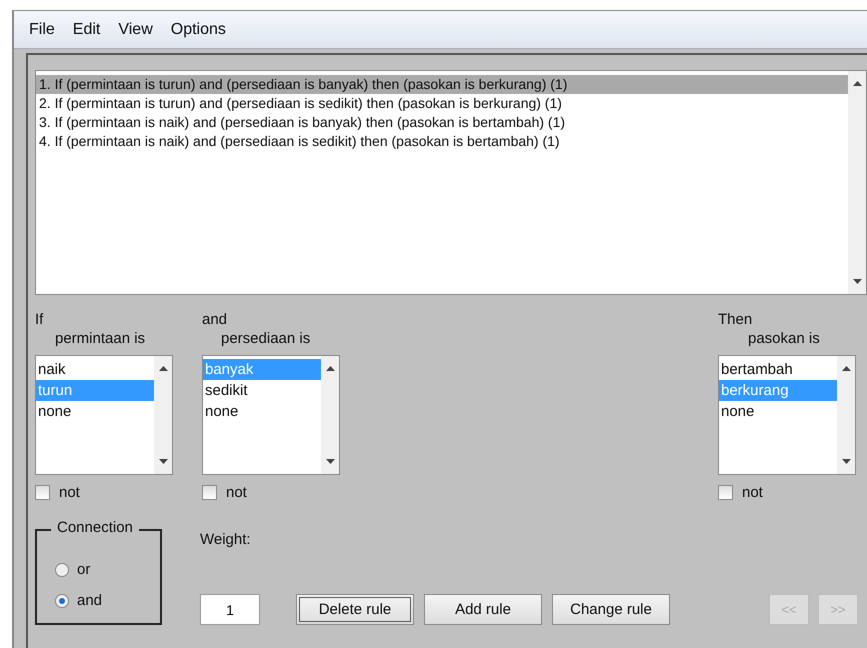 The height and width of the screenshot is (648, 867). What do you see at coordinates (442, 141) in the screenshot?
I see `rule-item: 4. If (permintaan is naik) and (persediaan is sedikit) then (pasokan is bertambah) (1)` at bounding box center [442, 141].